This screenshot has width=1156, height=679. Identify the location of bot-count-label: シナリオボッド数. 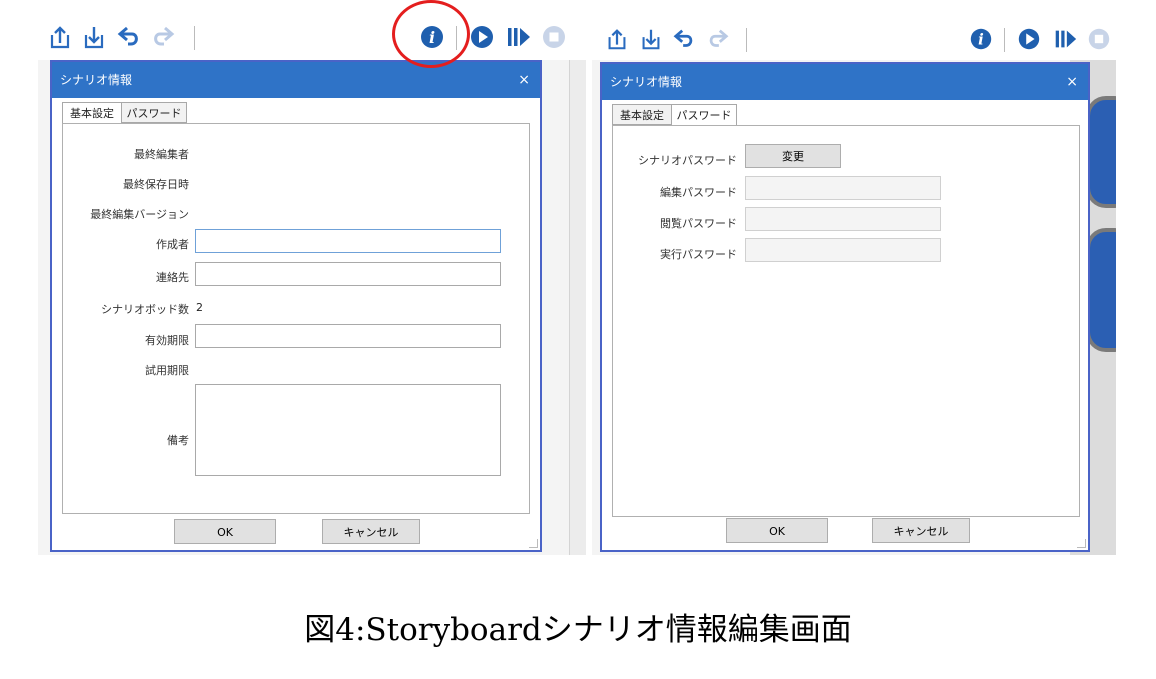
(145, 309).